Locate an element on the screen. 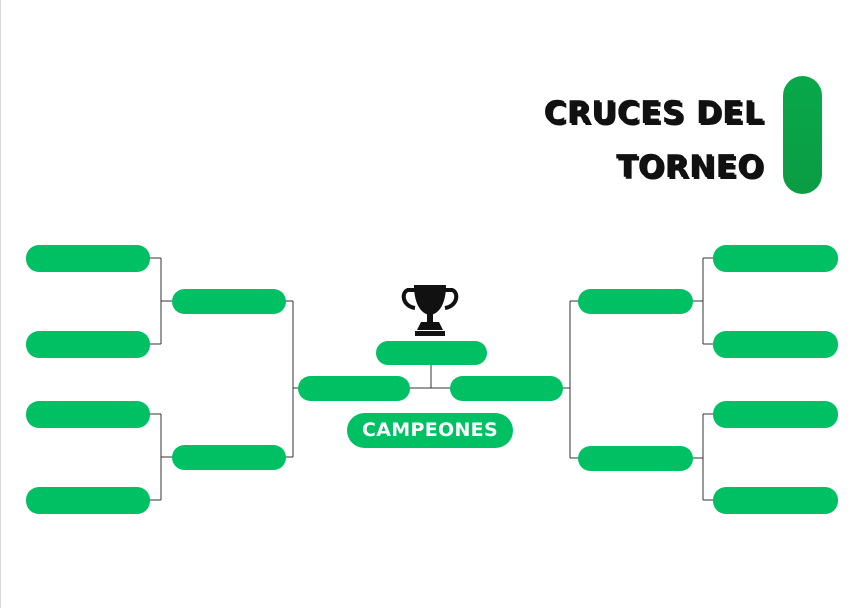  trophy-icon is located at coordinates (430, 310).